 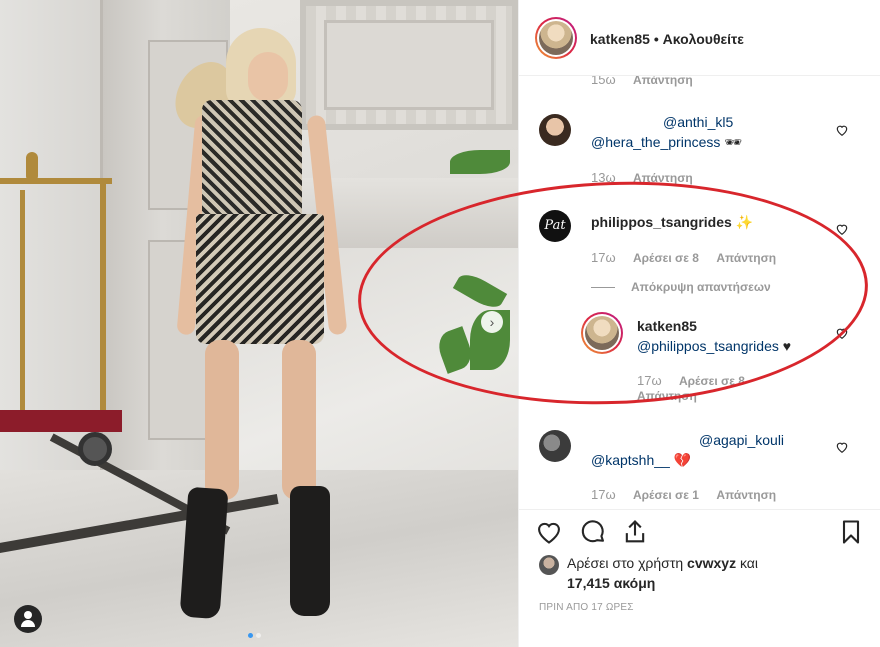 I want to click on like-heart-icon, so click(x=549, y=532).